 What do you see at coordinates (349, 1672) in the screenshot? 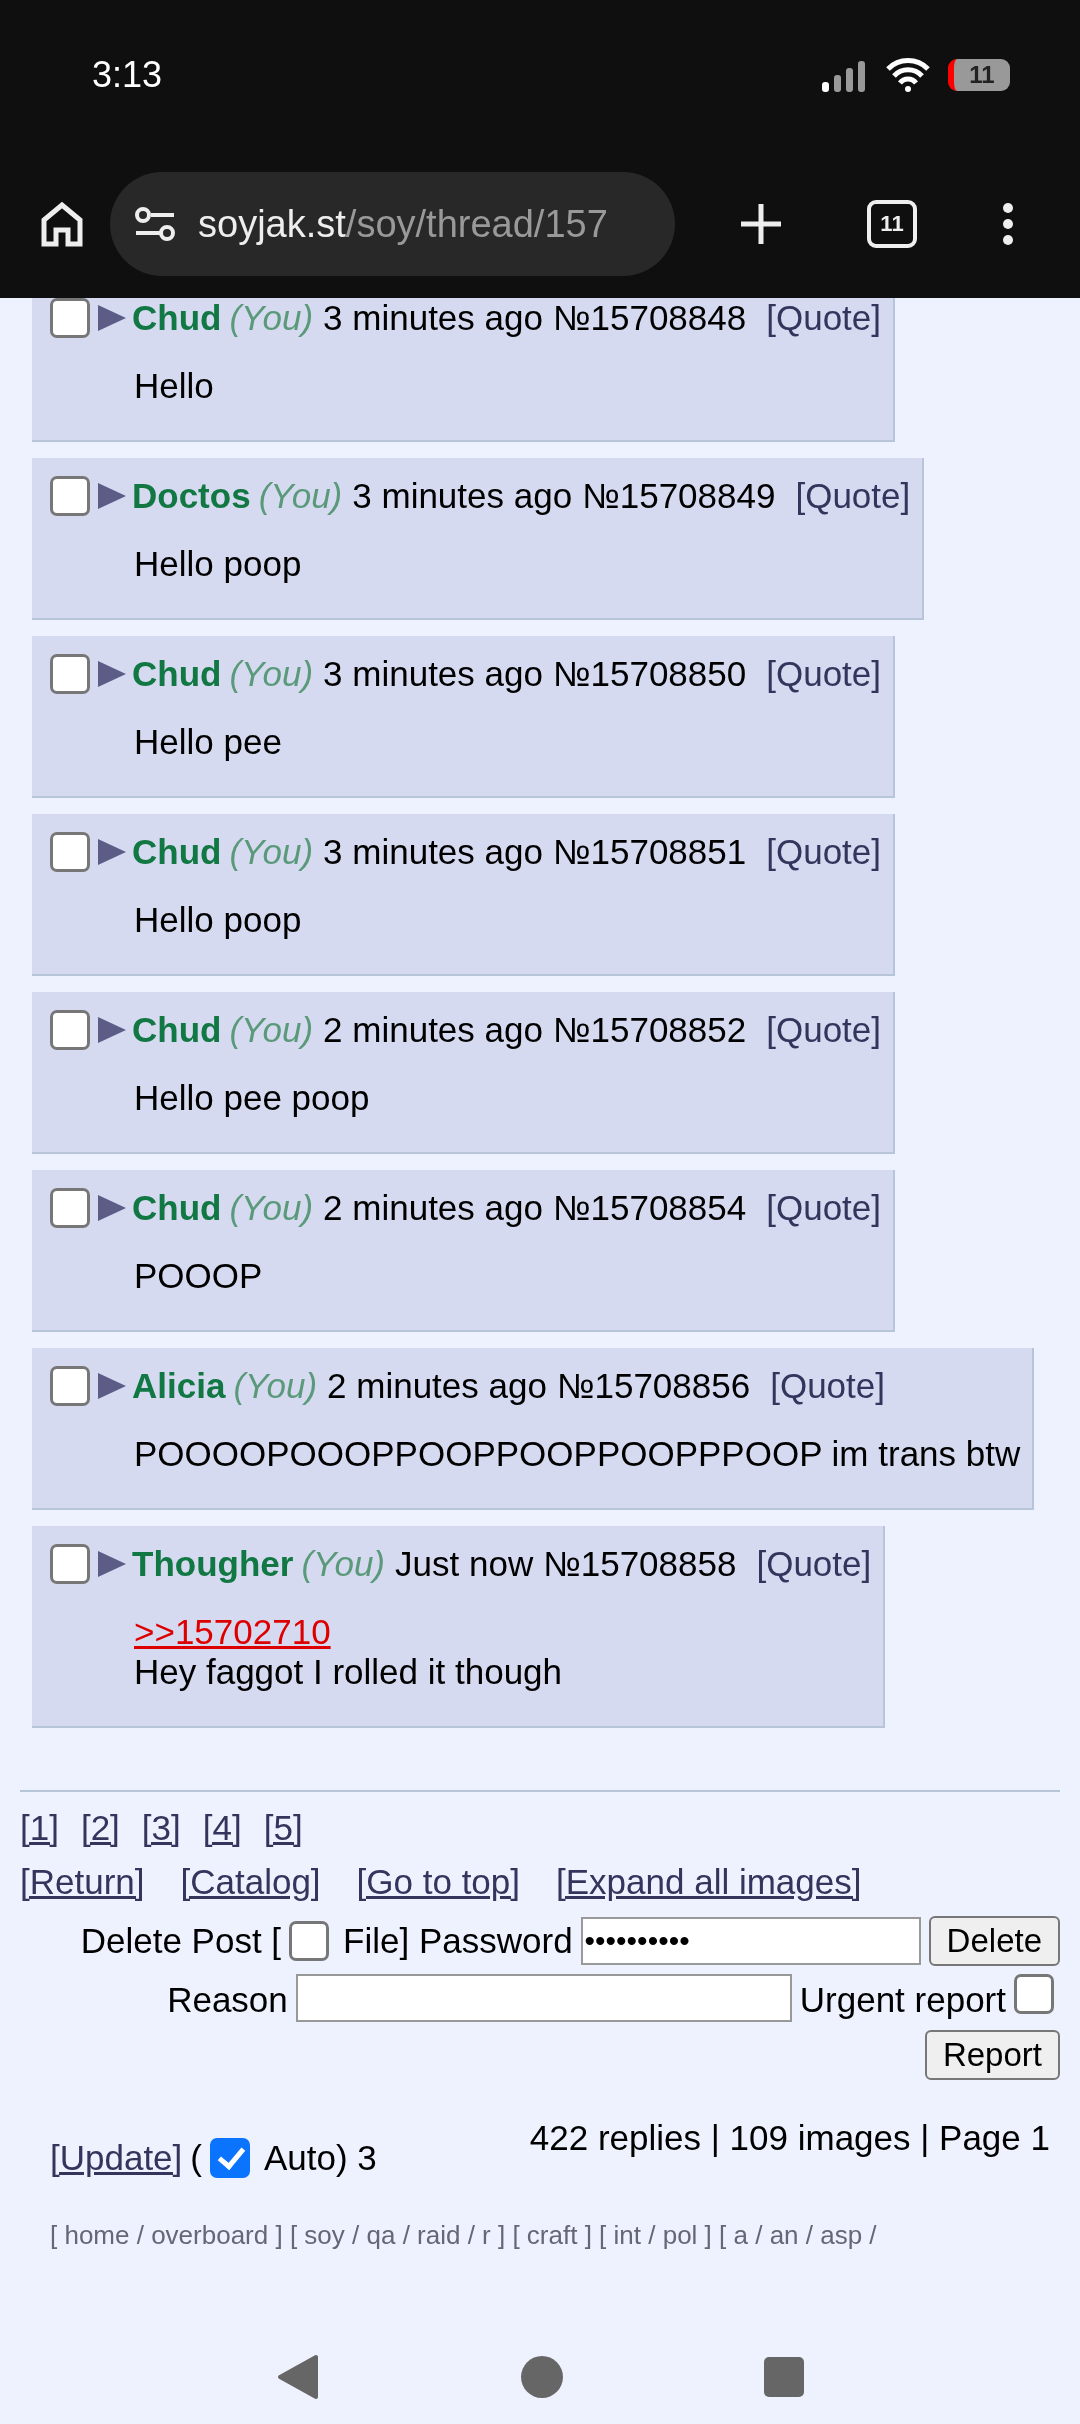
I see `post-text: Hey faggot I rolled it though` at bounding box center [349, 1672].